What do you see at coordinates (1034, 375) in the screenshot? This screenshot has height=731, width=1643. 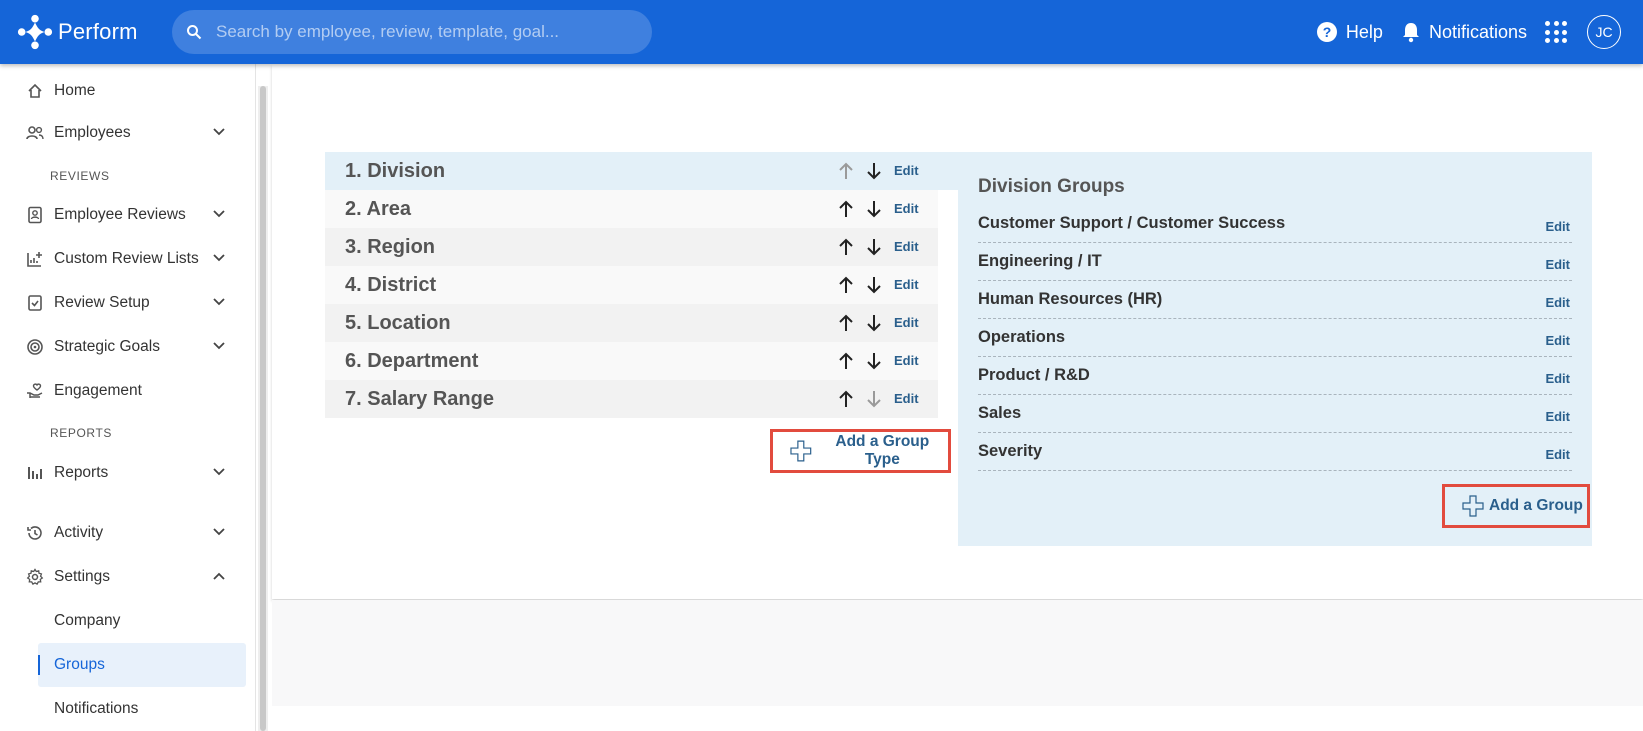 I see `group-name: Product / R&D` at bounding box center [1034, 375].